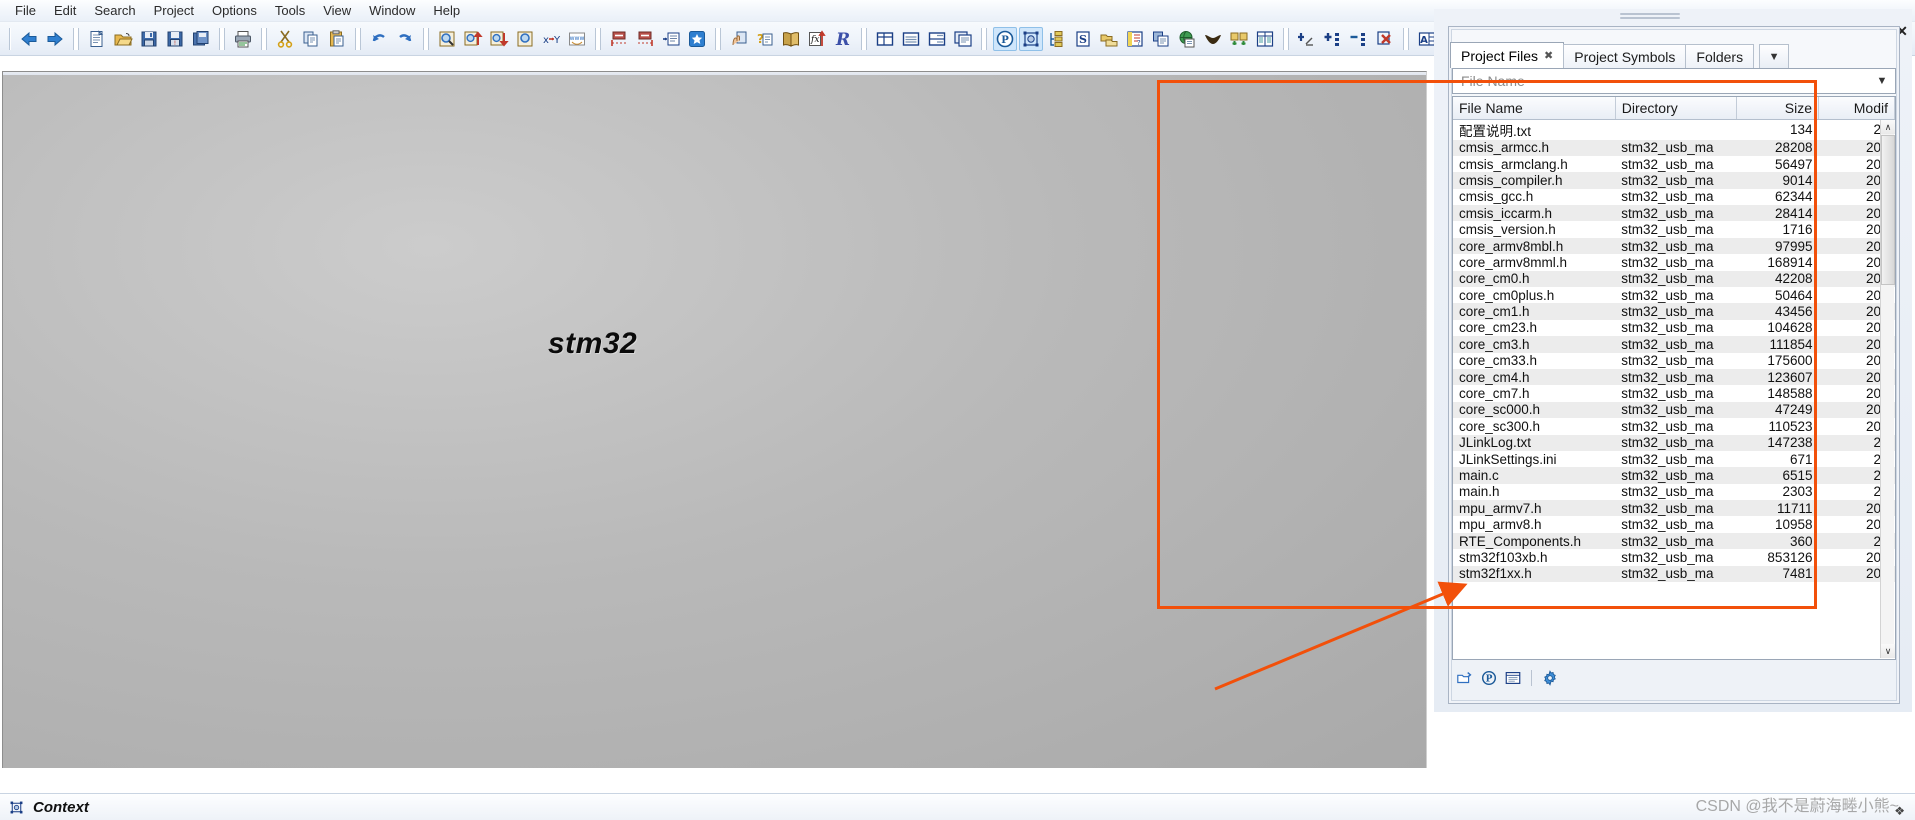 The width and height of the screenshot is (1915, 820). Describe the element at coordinates (1674, 442) in the screenshot. I see `table-row: JLinkLog.txtstm32_usb_ma14723820` at that location.